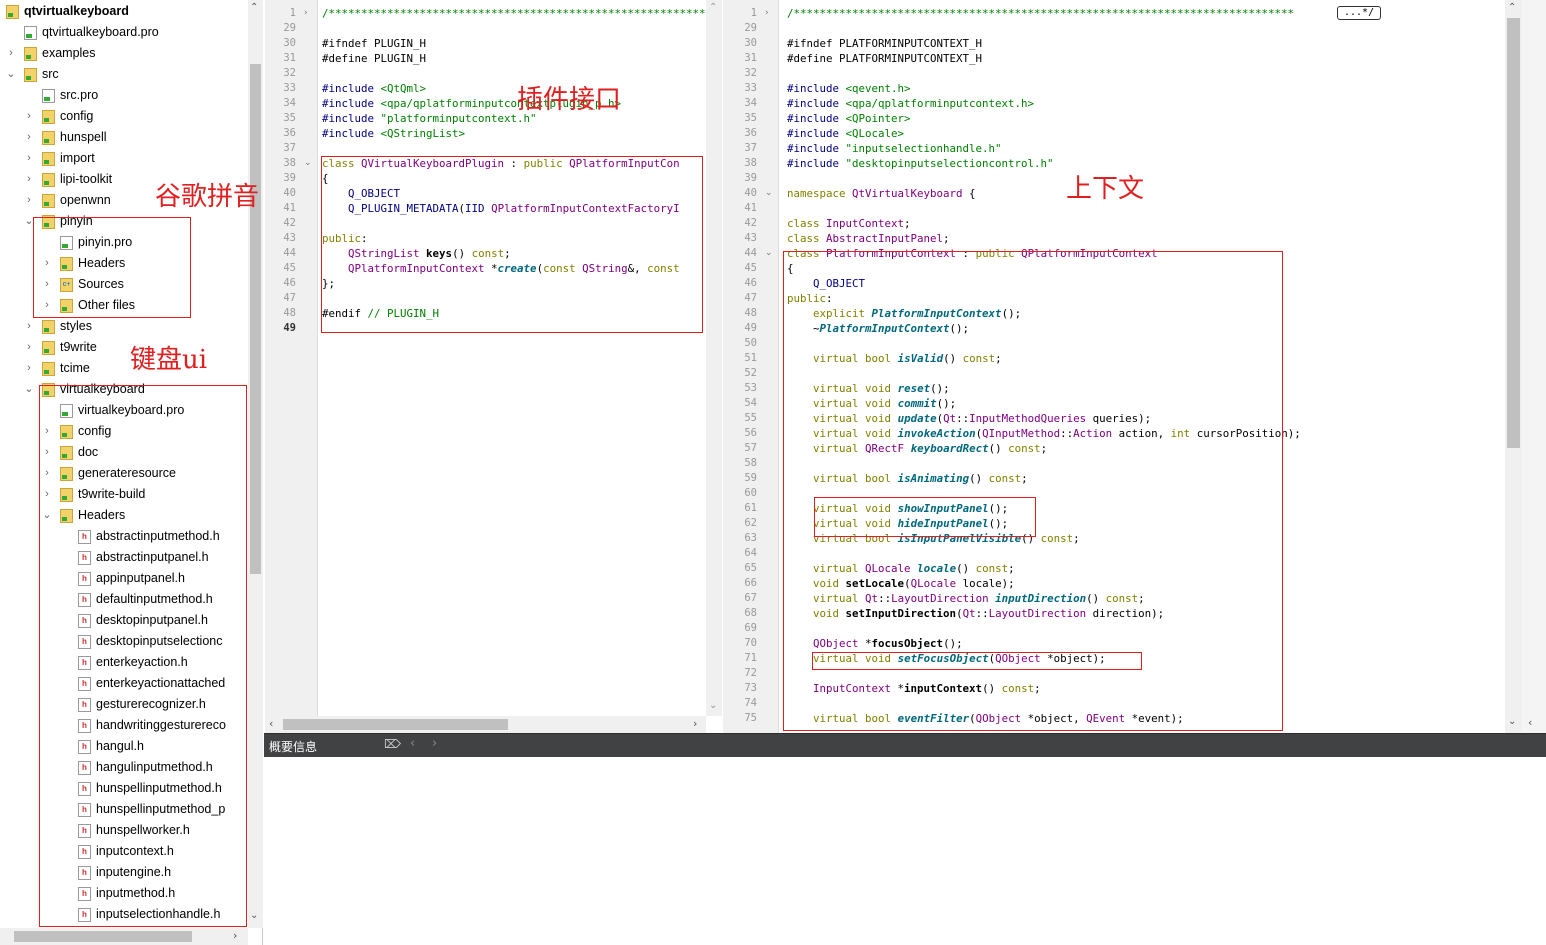 This screenshot has height=945, width=1546. Describe the element at coordinates (289, 313) in the screenshot. I see `line-number: 48` at that location.